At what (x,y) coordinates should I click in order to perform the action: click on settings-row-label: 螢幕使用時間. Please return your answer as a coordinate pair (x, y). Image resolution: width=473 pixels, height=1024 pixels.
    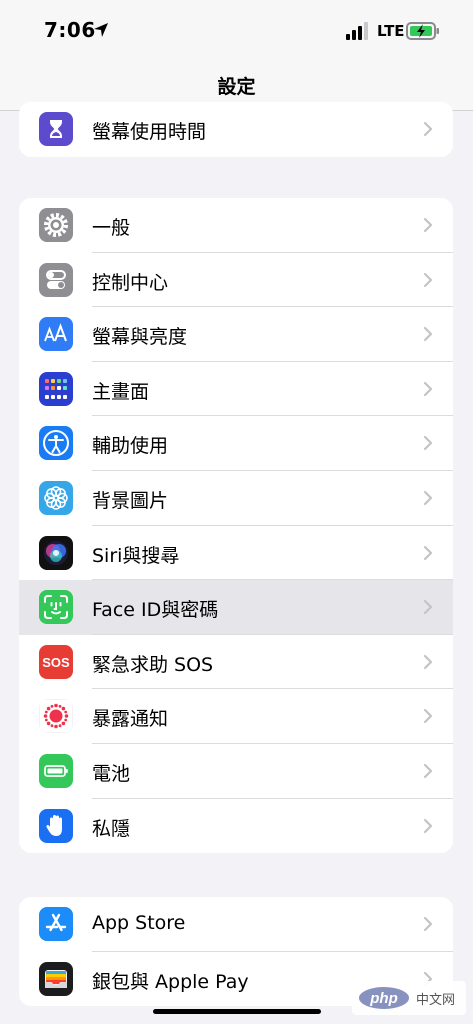
    Looking at the image, I should click on (149, 132).